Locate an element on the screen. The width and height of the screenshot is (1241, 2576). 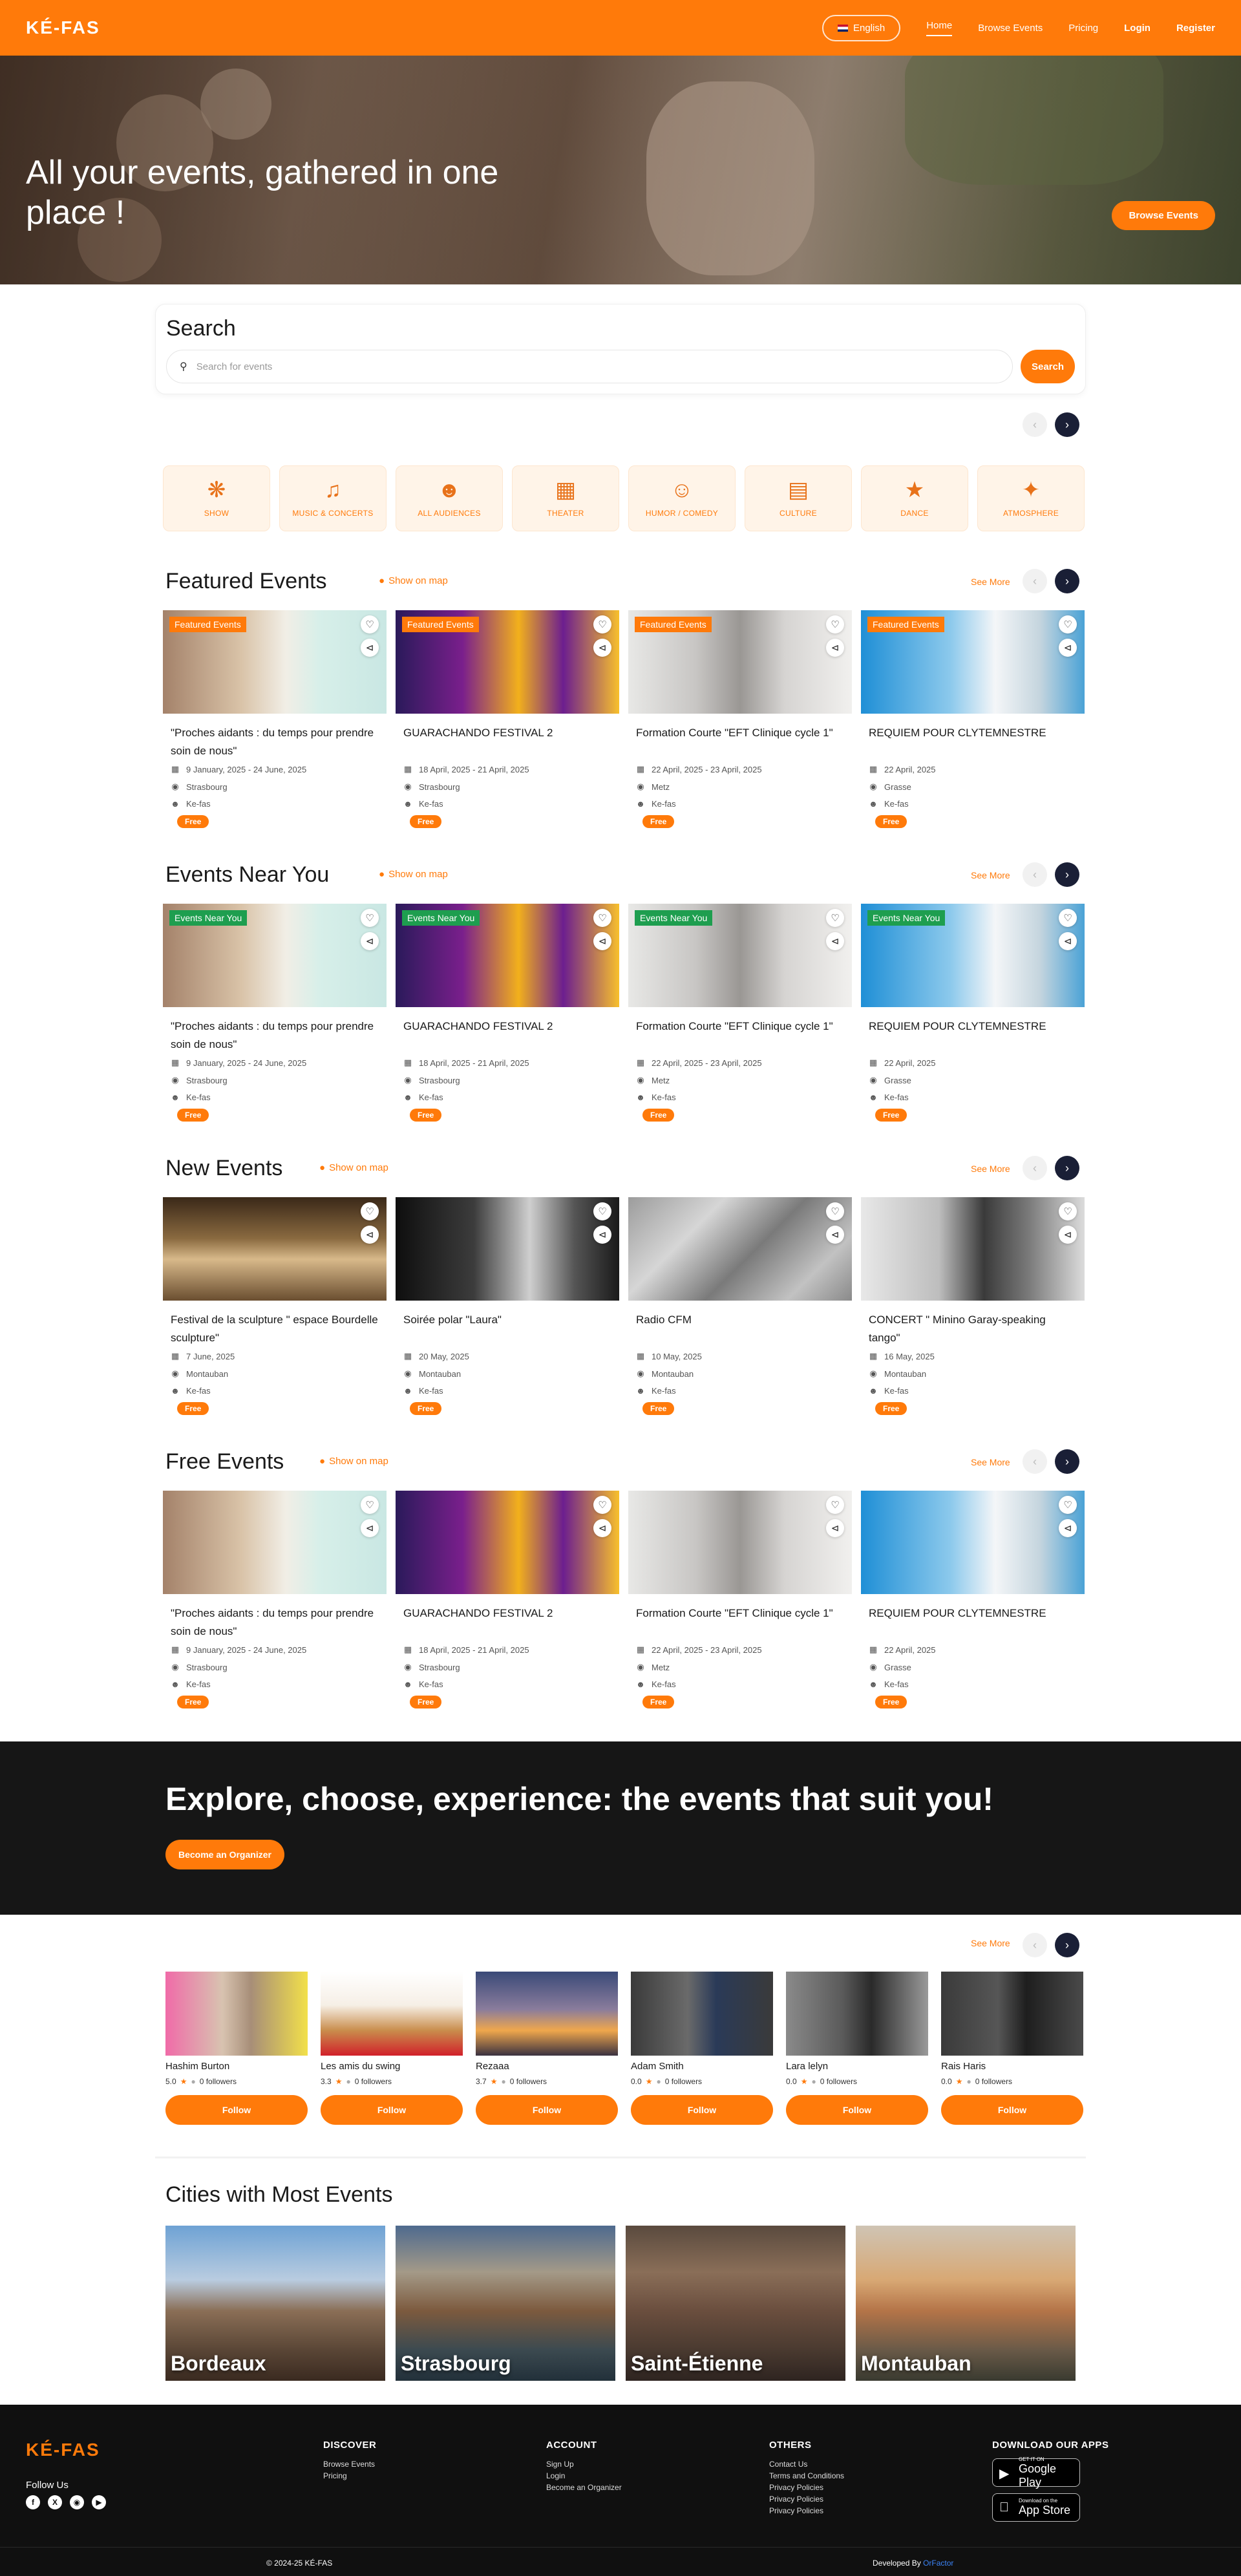
footer-link: Login is located at coordinates (584, 2476).